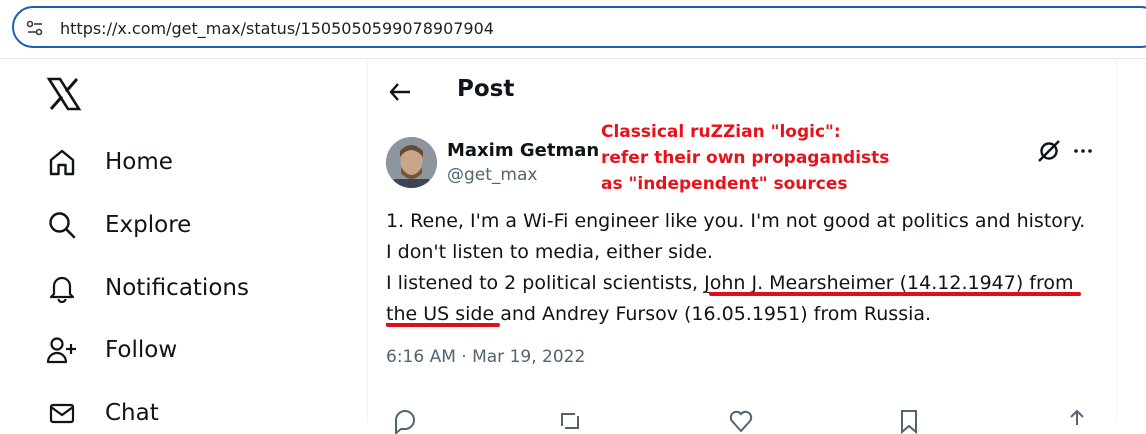 The height and width of the screenshot is (434, 1146). What do you see at coordinates (724, 184) in the screenshot?
I see `annotation-line: as "independent" sources` at bounding box center [724, 184].